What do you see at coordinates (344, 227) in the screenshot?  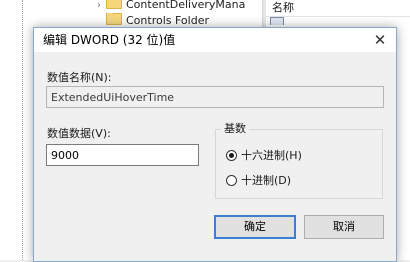 I see `cancel-button: 取消` at bounding box center [344, 227].